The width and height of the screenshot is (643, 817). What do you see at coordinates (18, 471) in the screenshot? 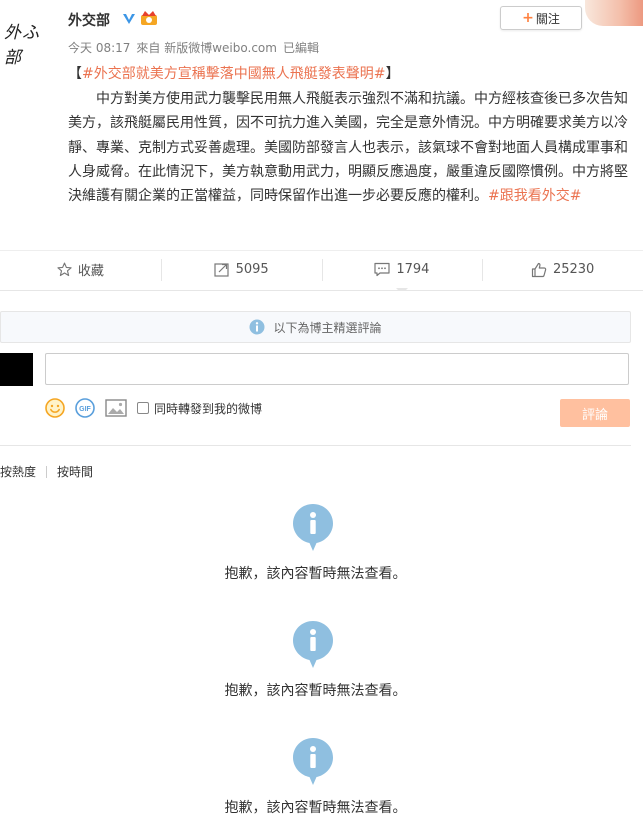
I see `sort-by-hot: 按熱度` at bounding box center [18, 471].